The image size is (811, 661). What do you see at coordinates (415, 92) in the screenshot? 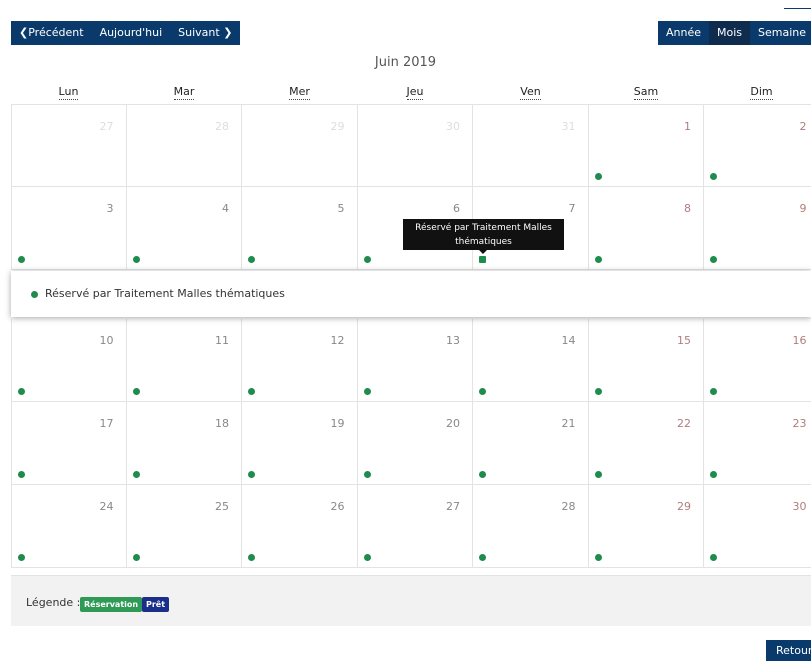
I see `weekday-jeu: Jeu` at bounding box center [415, 92].